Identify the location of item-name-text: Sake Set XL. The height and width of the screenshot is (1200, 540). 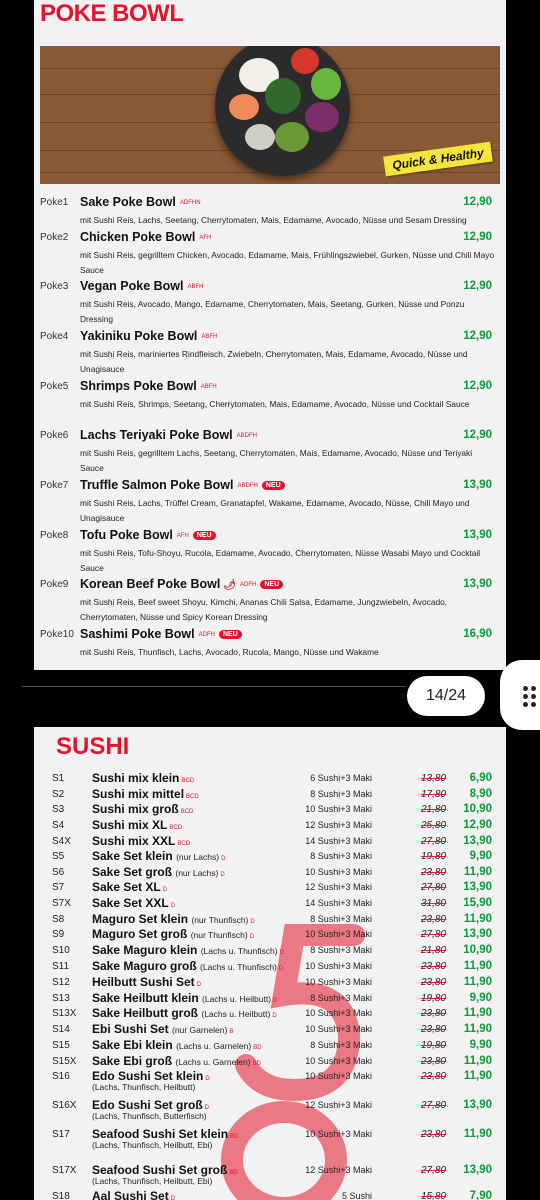
(126, 887).